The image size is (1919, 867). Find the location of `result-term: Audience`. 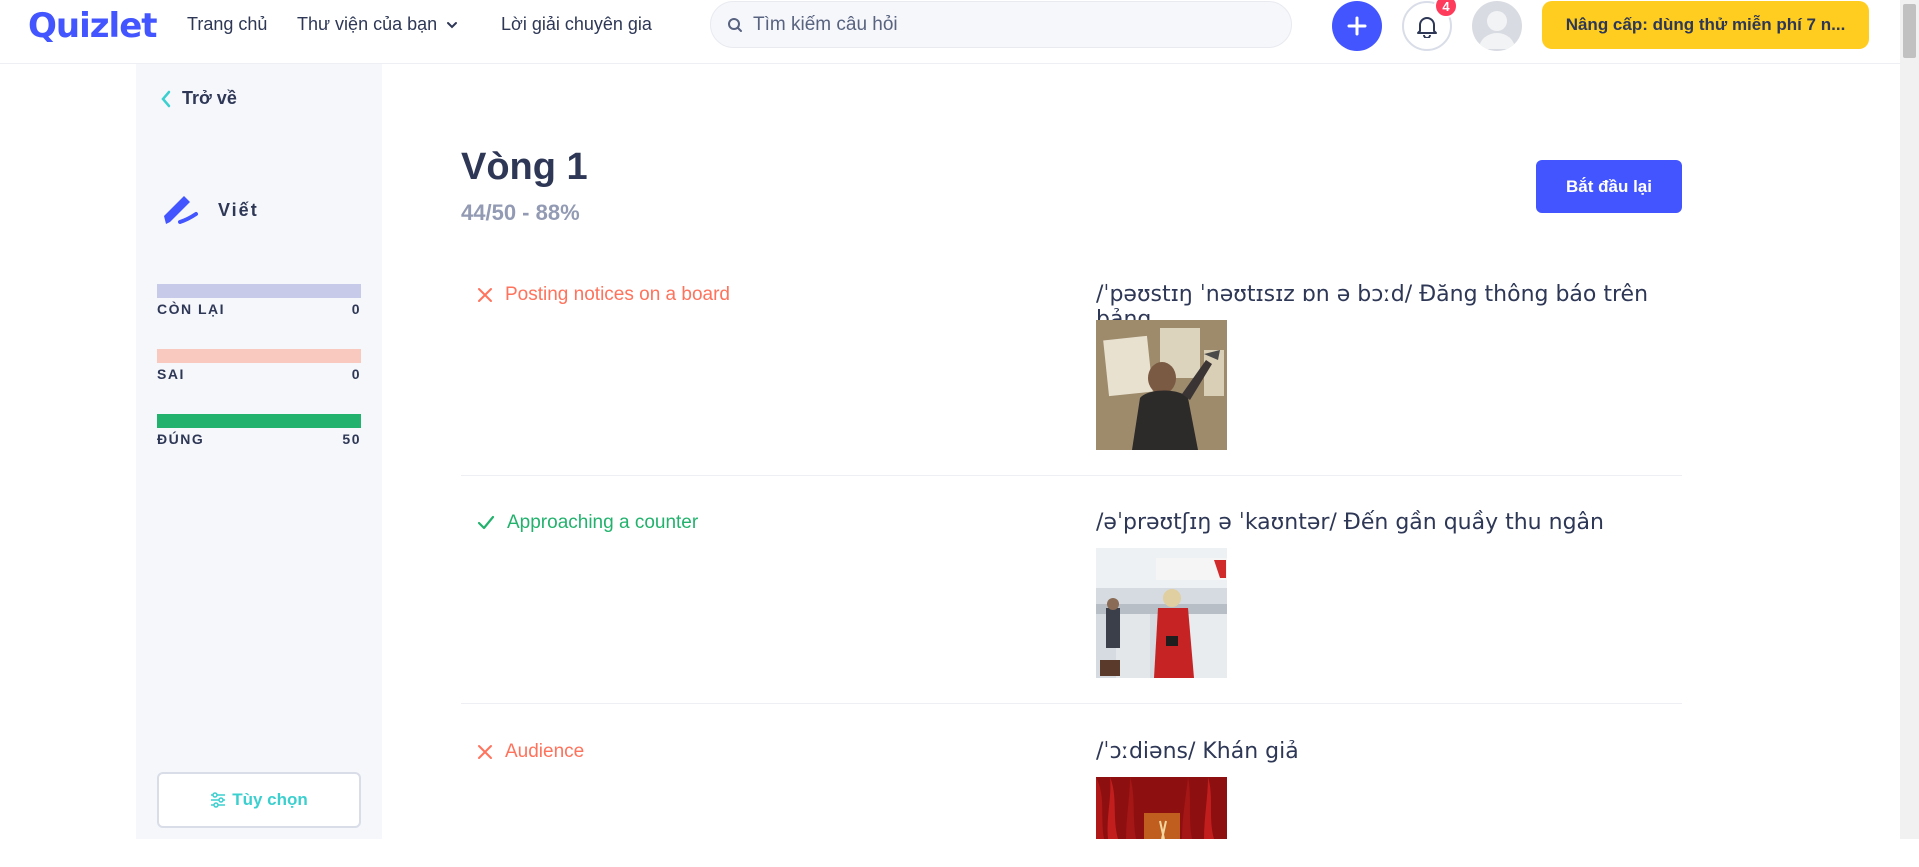

result-term: Audience is located at coordinates (530, 752).